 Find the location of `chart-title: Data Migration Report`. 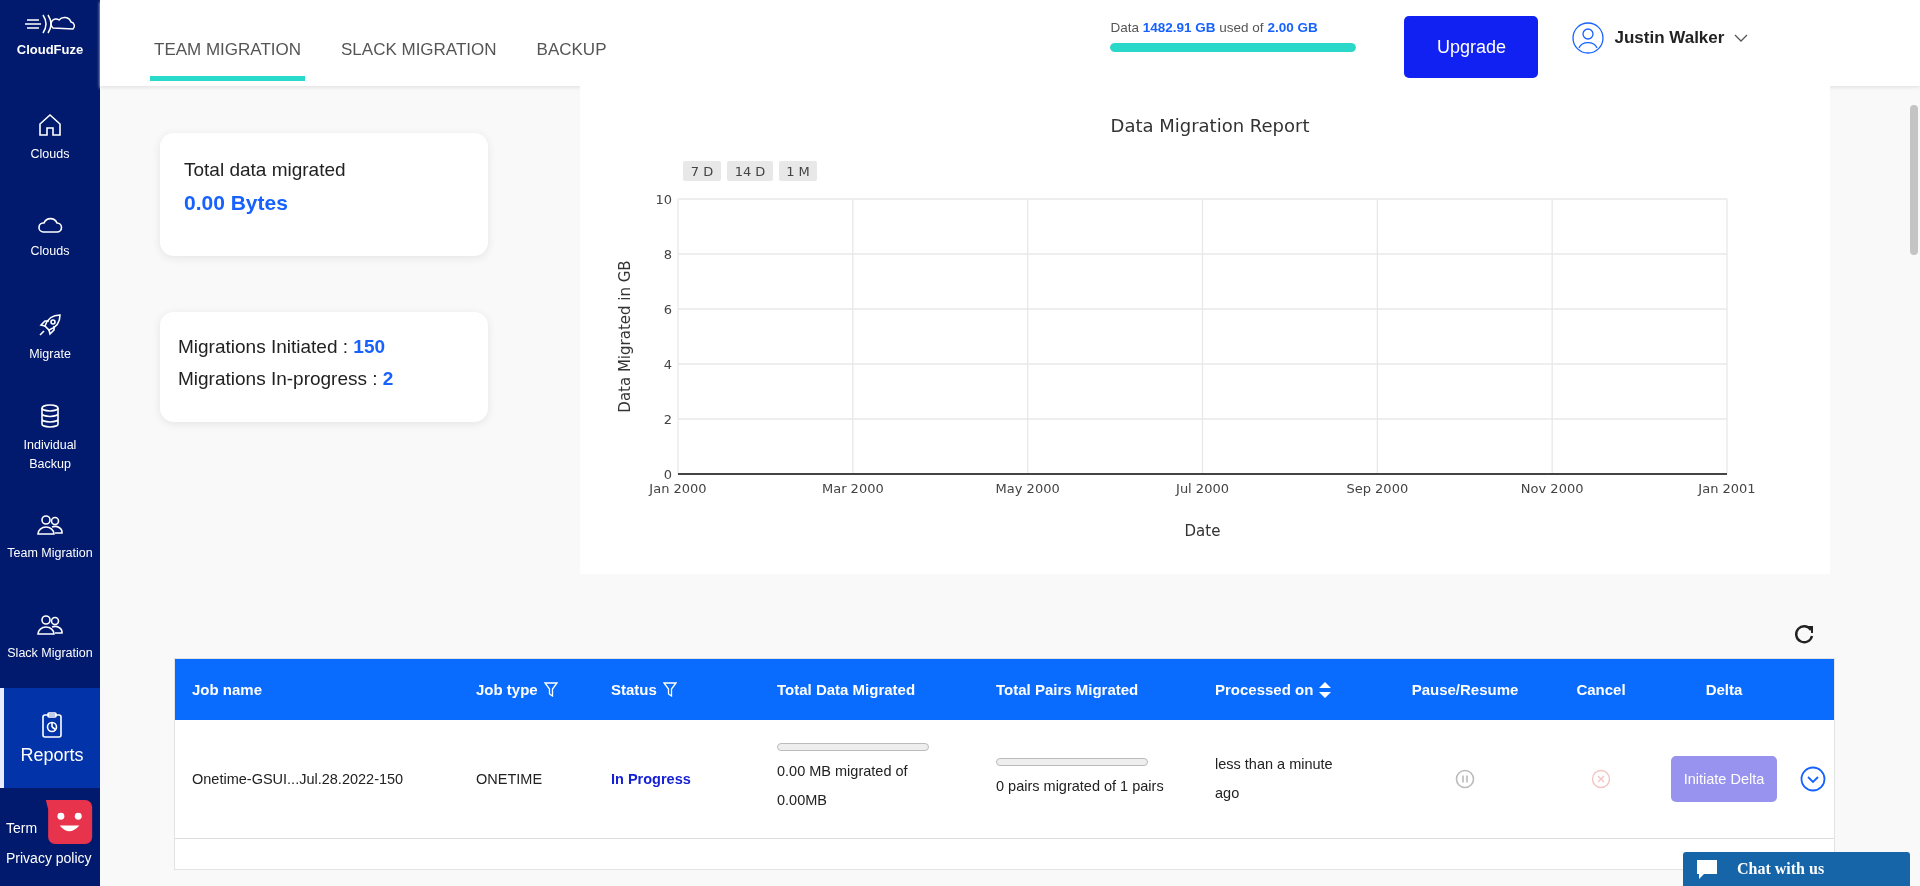

chart-title: Data Migration Report is located at coordinates (1210, 125).